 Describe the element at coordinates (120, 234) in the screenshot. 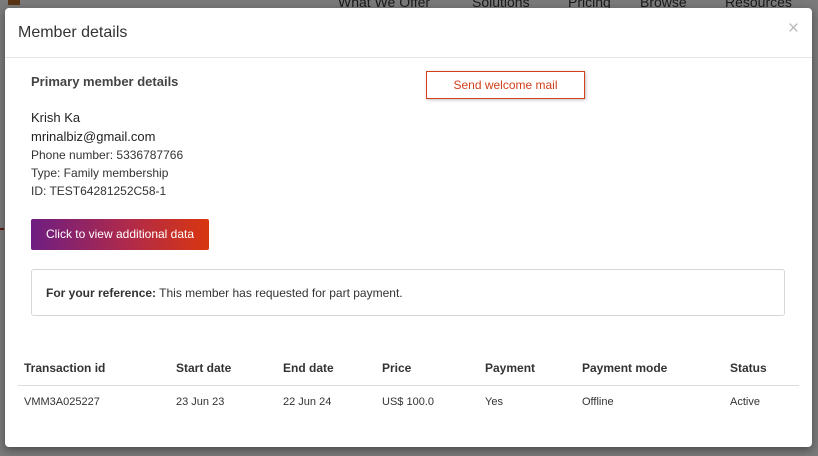

I see `view-additional-data-button: Click to view additional data` at that location.